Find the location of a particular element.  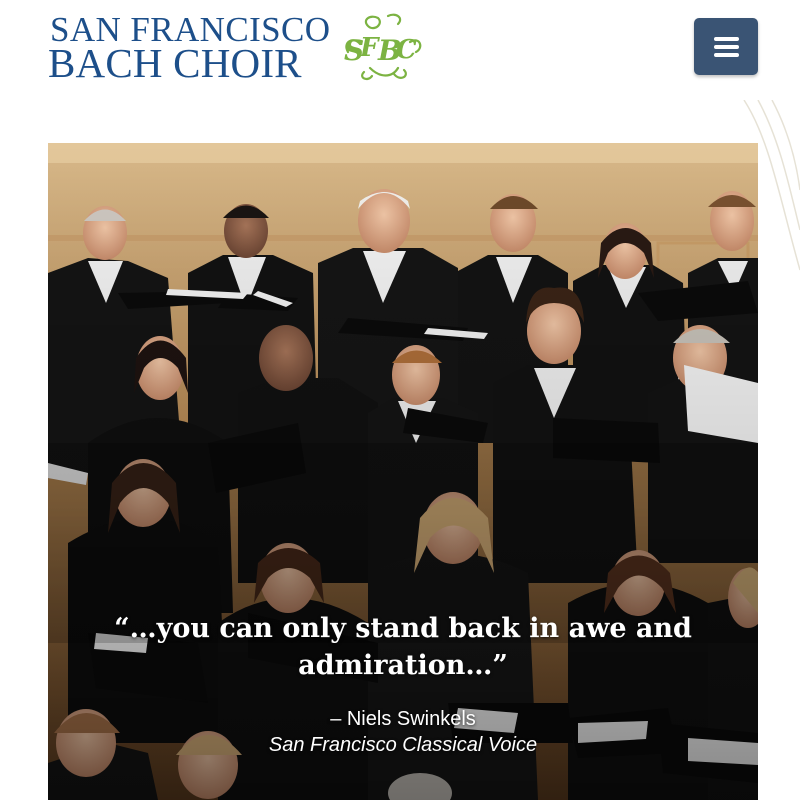

logo-line-2: BACH CHOIR is located at coordinates (175, 63).